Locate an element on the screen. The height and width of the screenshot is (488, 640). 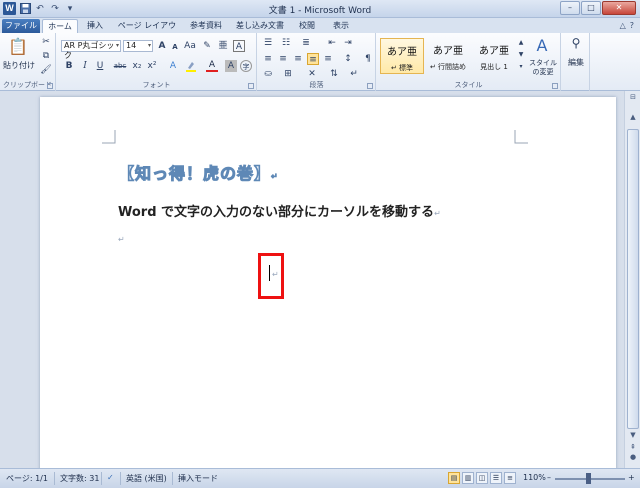
styles-scroll-up-icon: ▲ is located at coordinates (521, 43).